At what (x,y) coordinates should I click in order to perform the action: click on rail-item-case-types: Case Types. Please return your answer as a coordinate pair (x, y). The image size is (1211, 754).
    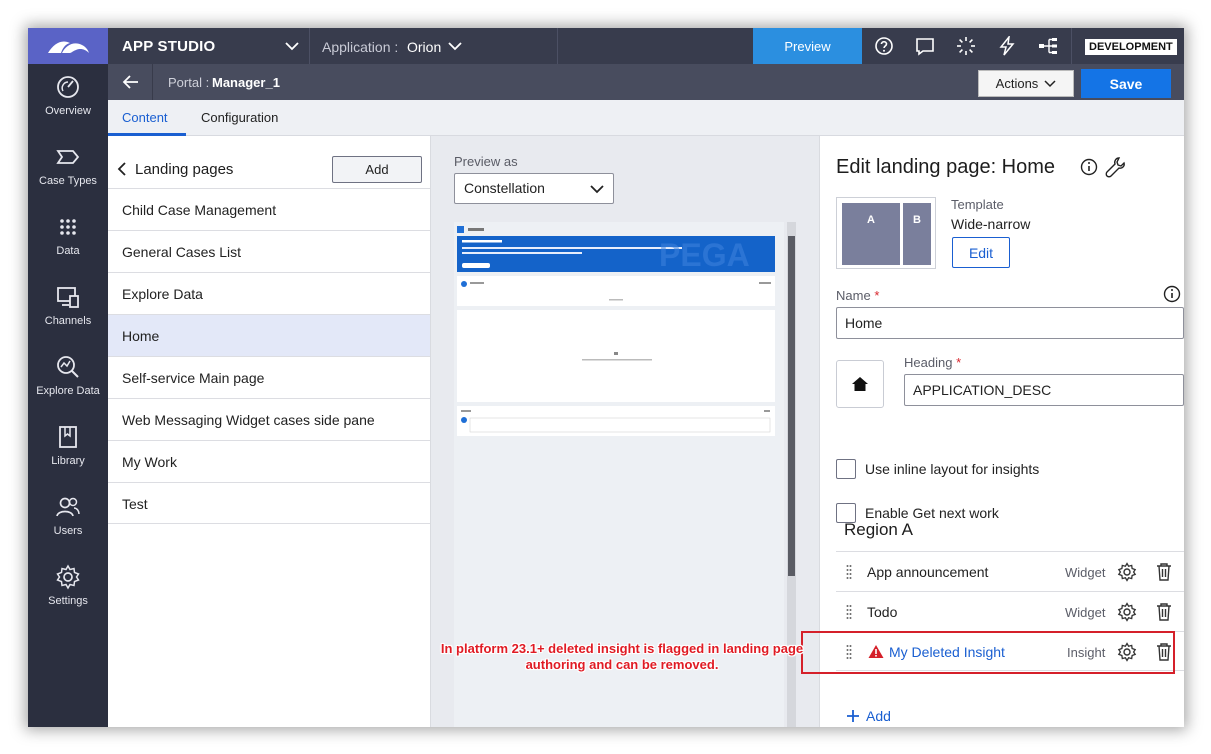
    Looking at the image, I should click on (68, 175).